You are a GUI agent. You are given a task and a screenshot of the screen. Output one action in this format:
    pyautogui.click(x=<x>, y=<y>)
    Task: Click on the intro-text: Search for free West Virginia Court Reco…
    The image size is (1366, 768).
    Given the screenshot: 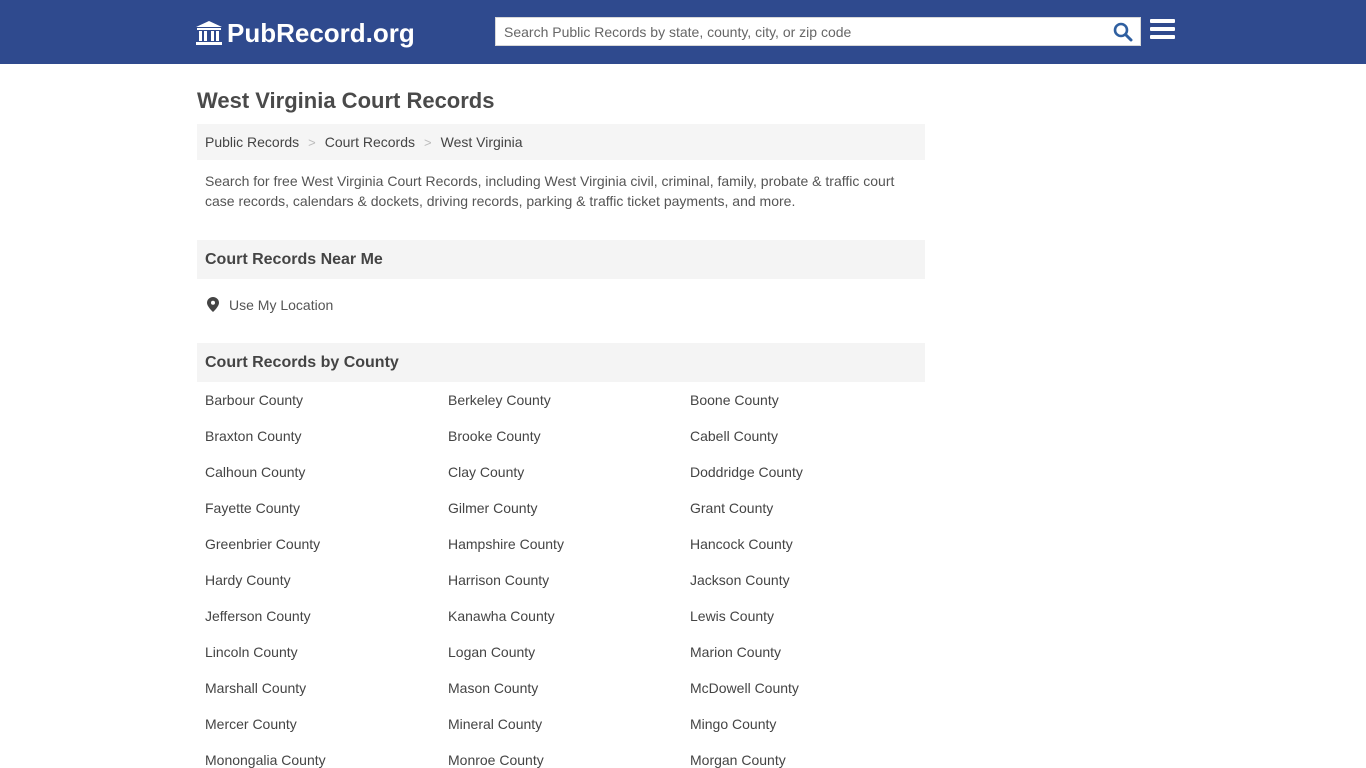 What is the action you would take?
    pyautogui.click(x=550, y=191)
    